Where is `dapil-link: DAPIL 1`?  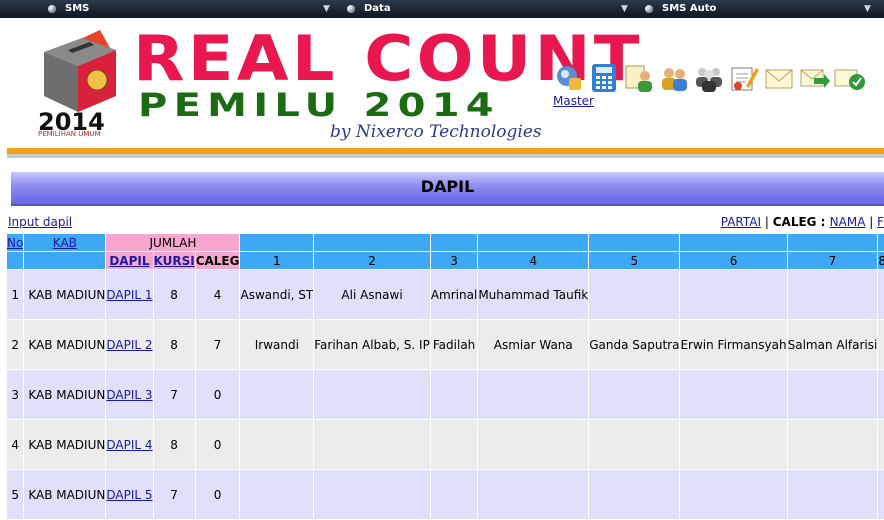 dapil-link: DAPIL 1 is located at coordinates (129, 295).